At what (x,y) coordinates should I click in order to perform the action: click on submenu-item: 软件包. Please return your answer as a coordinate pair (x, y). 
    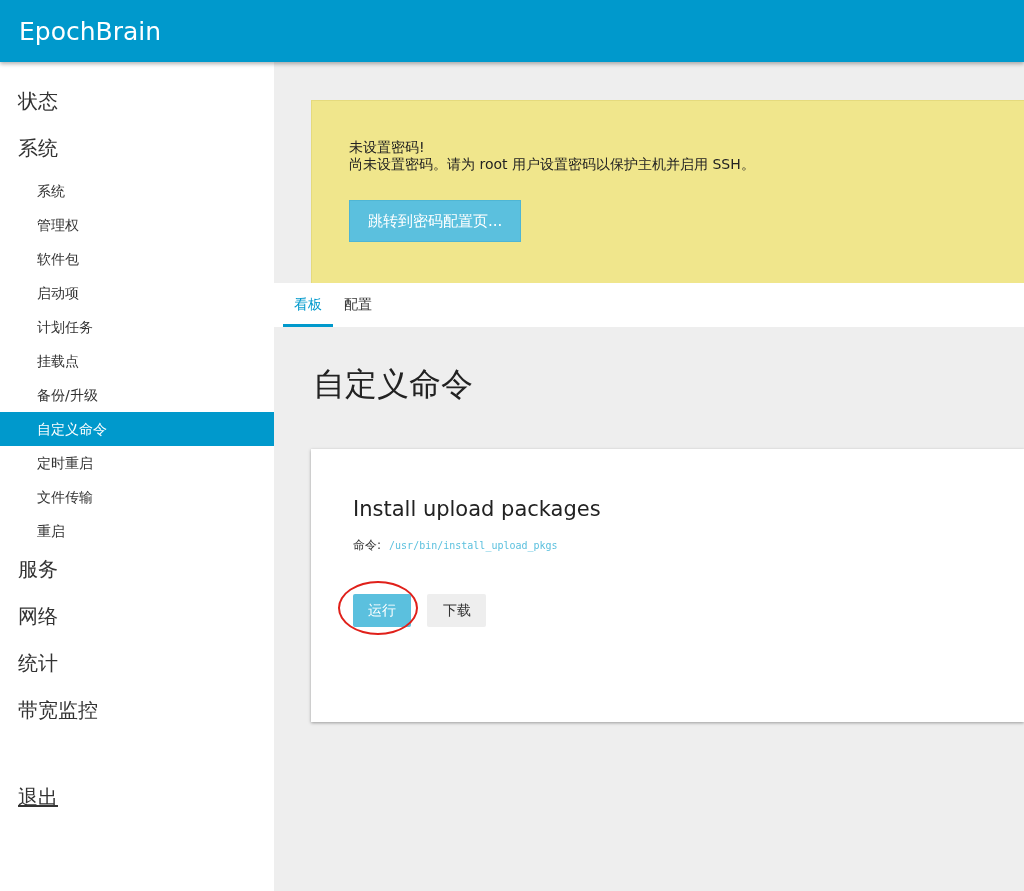
    Looking at the image, I should click on (137, 259).